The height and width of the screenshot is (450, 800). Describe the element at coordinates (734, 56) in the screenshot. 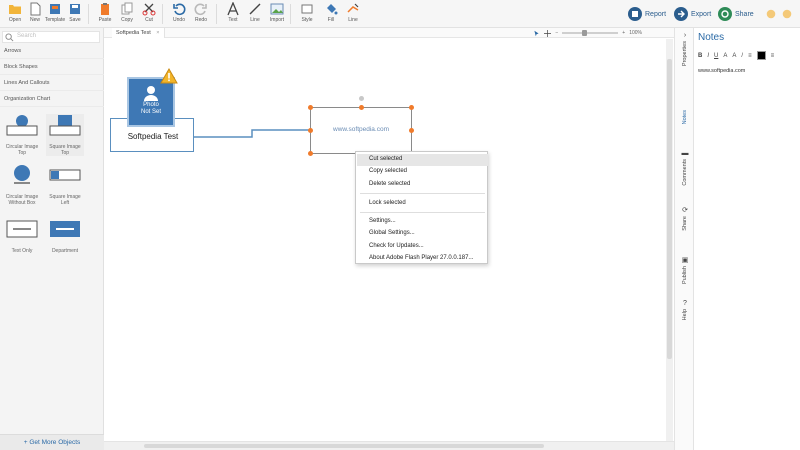

I see `font-color-button: A` at that location.